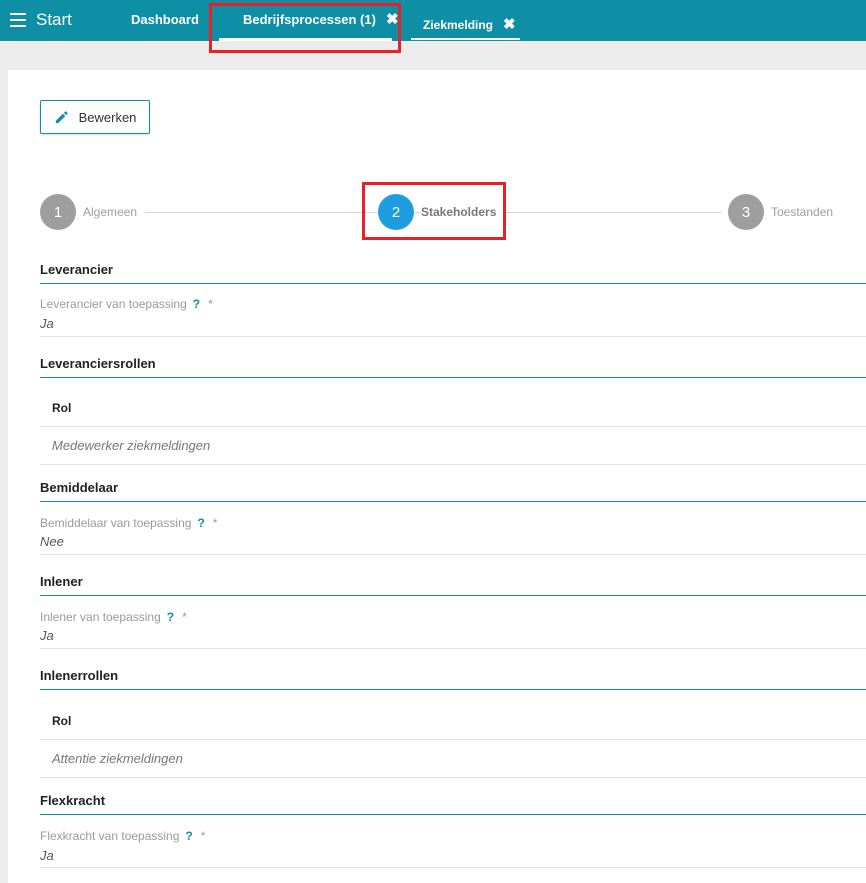 The width and height of the screenshot is (866, 883). Describe the element at coordinates (117, 758) in the screenshot. I see `table-row: Attentie ziekmeldingen` at that location.